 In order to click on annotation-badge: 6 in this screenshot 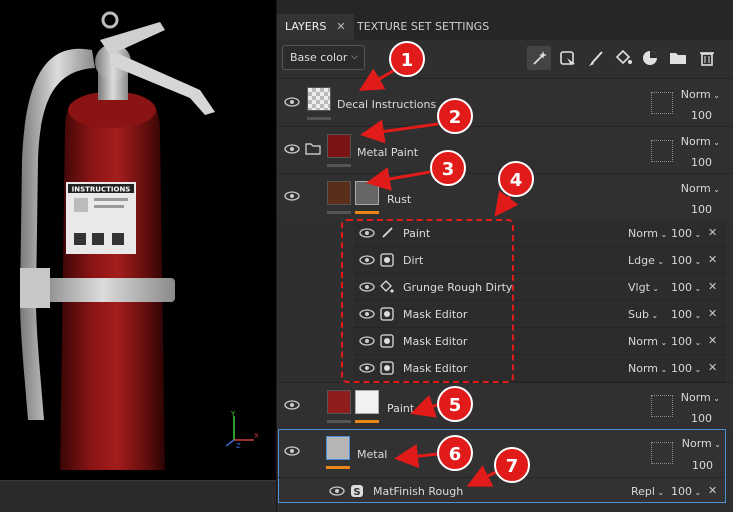, I will do `click(455, 453)`.